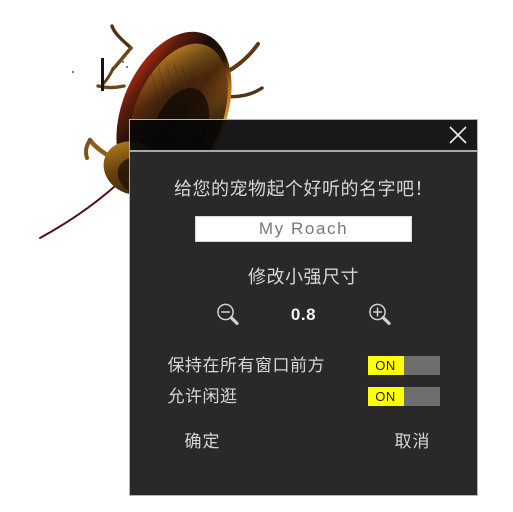 This screenshot has width=513, height=512. What do you see at coordinates (246, 365) in the screenshot?
I see `toggle-label-always-on-top: 保持在所有窗口前方` at bounding box center [246, 365].